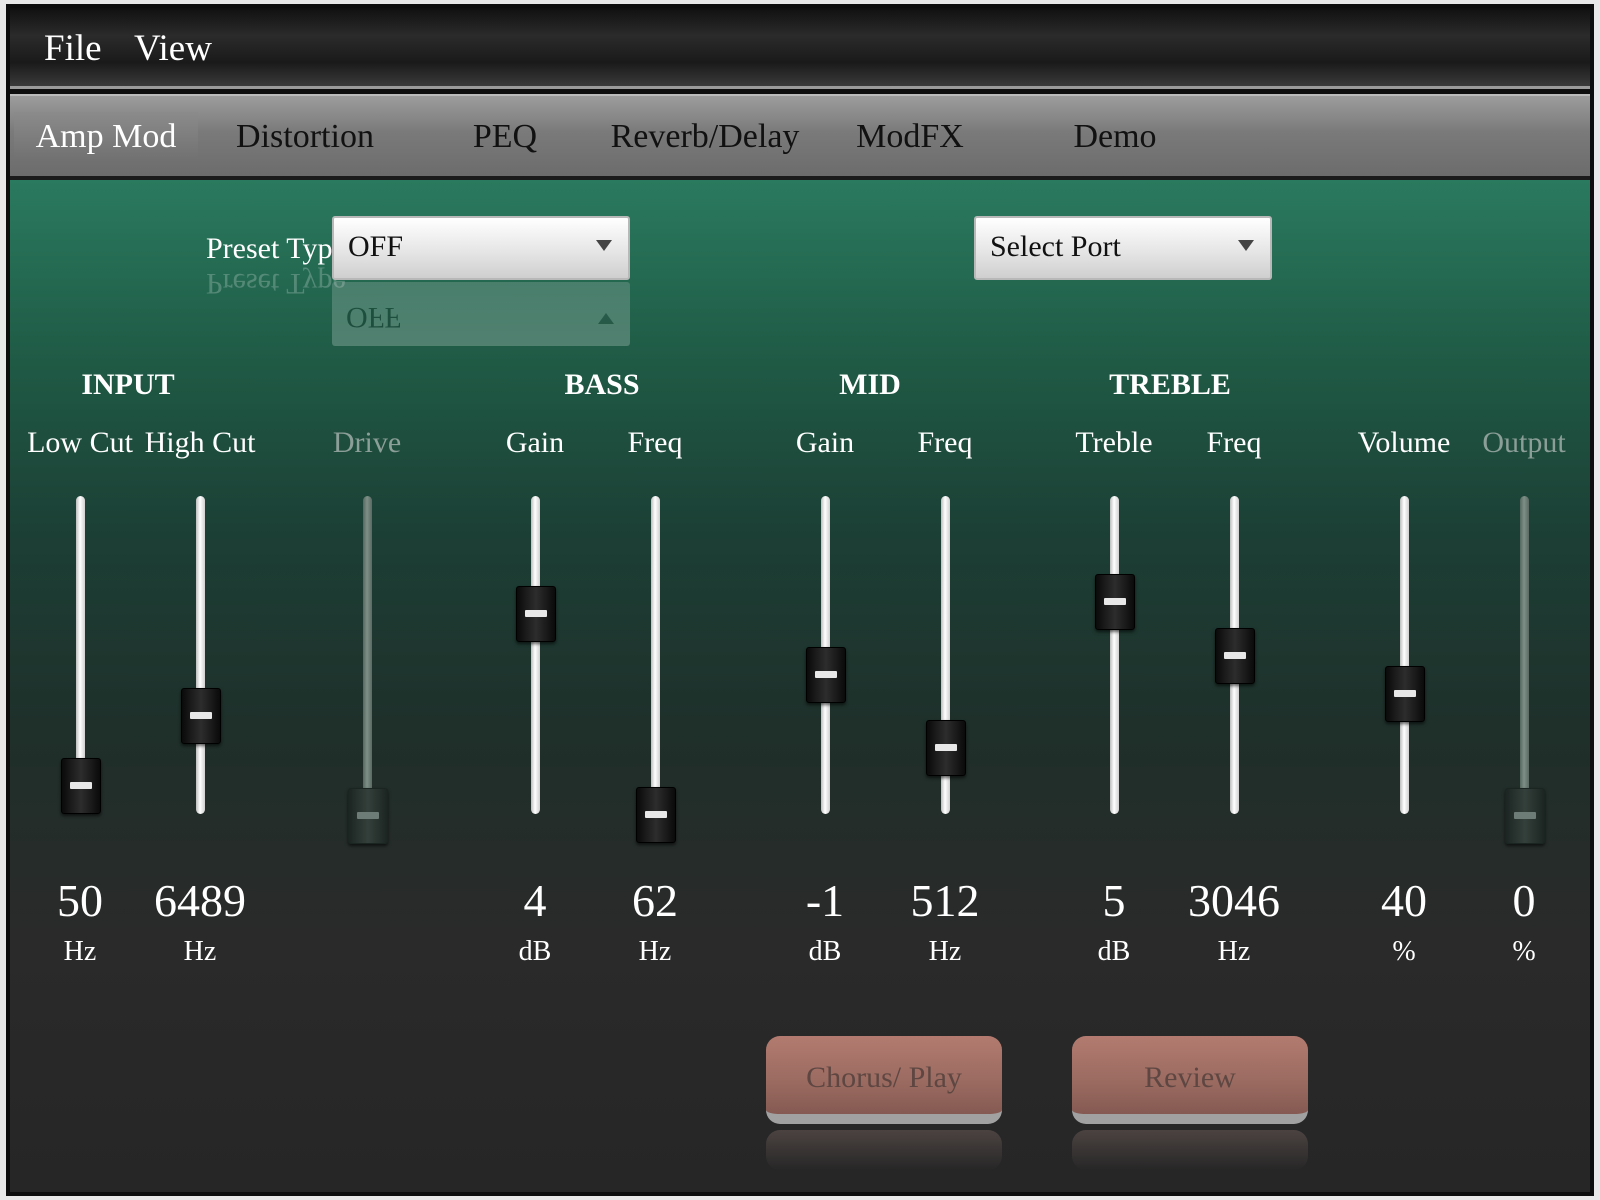 The width and height of the screenshot is (1600, 1200). I want to click on preset-type-select: OFF, so click(481, 248).